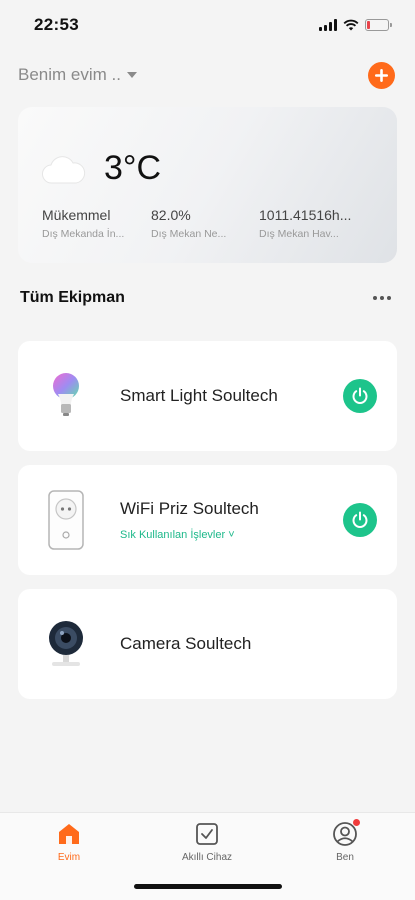 The height and width of the screenshot is (900, 415). I want to click on frequent-functions-link: Sık Kullanılan İşlevler ˅, so click(231, 535).